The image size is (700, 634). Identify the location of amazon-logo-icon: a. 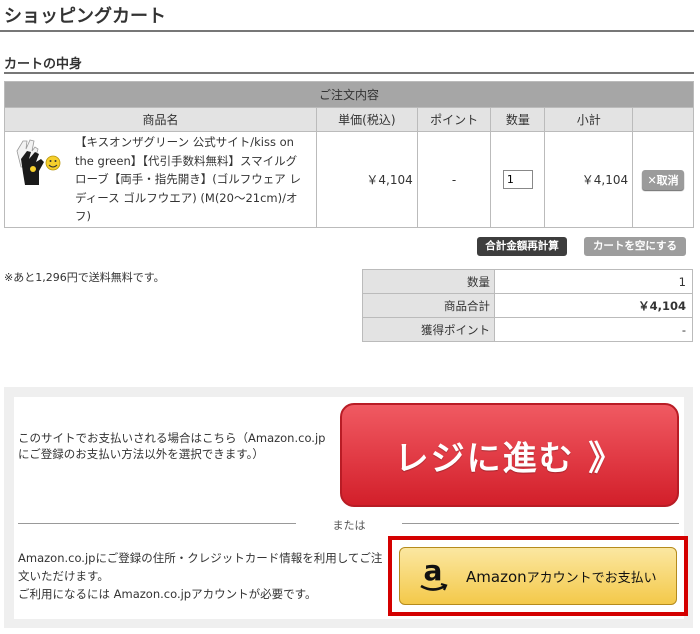
(434, 573).